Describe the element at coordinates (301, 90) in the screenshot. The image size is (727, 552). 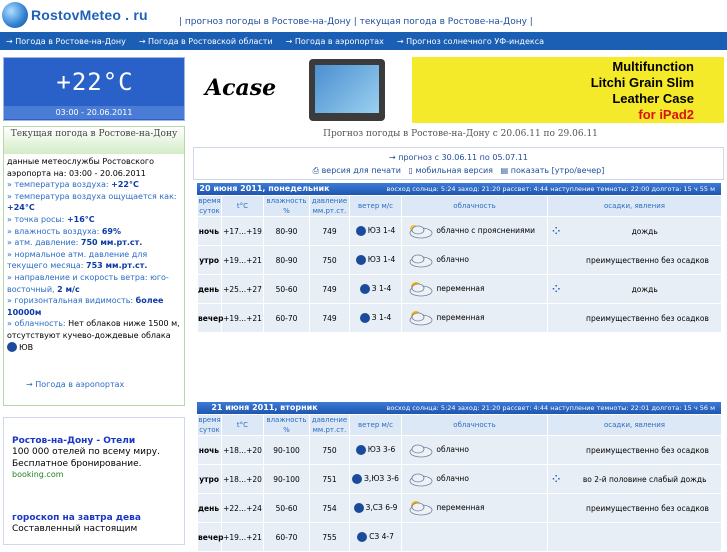
I see `ad-banner-acase: Acase` at that location.